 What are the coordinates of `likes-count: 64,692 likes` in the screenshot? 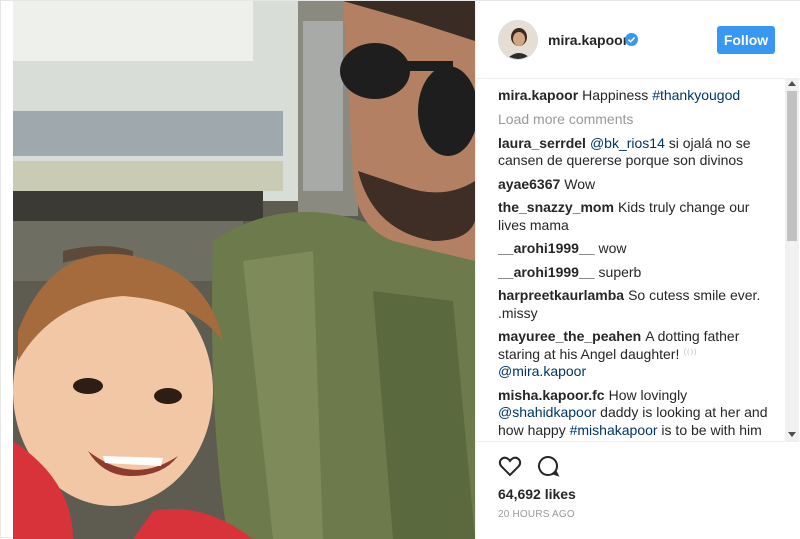 It's located at (537, 494).